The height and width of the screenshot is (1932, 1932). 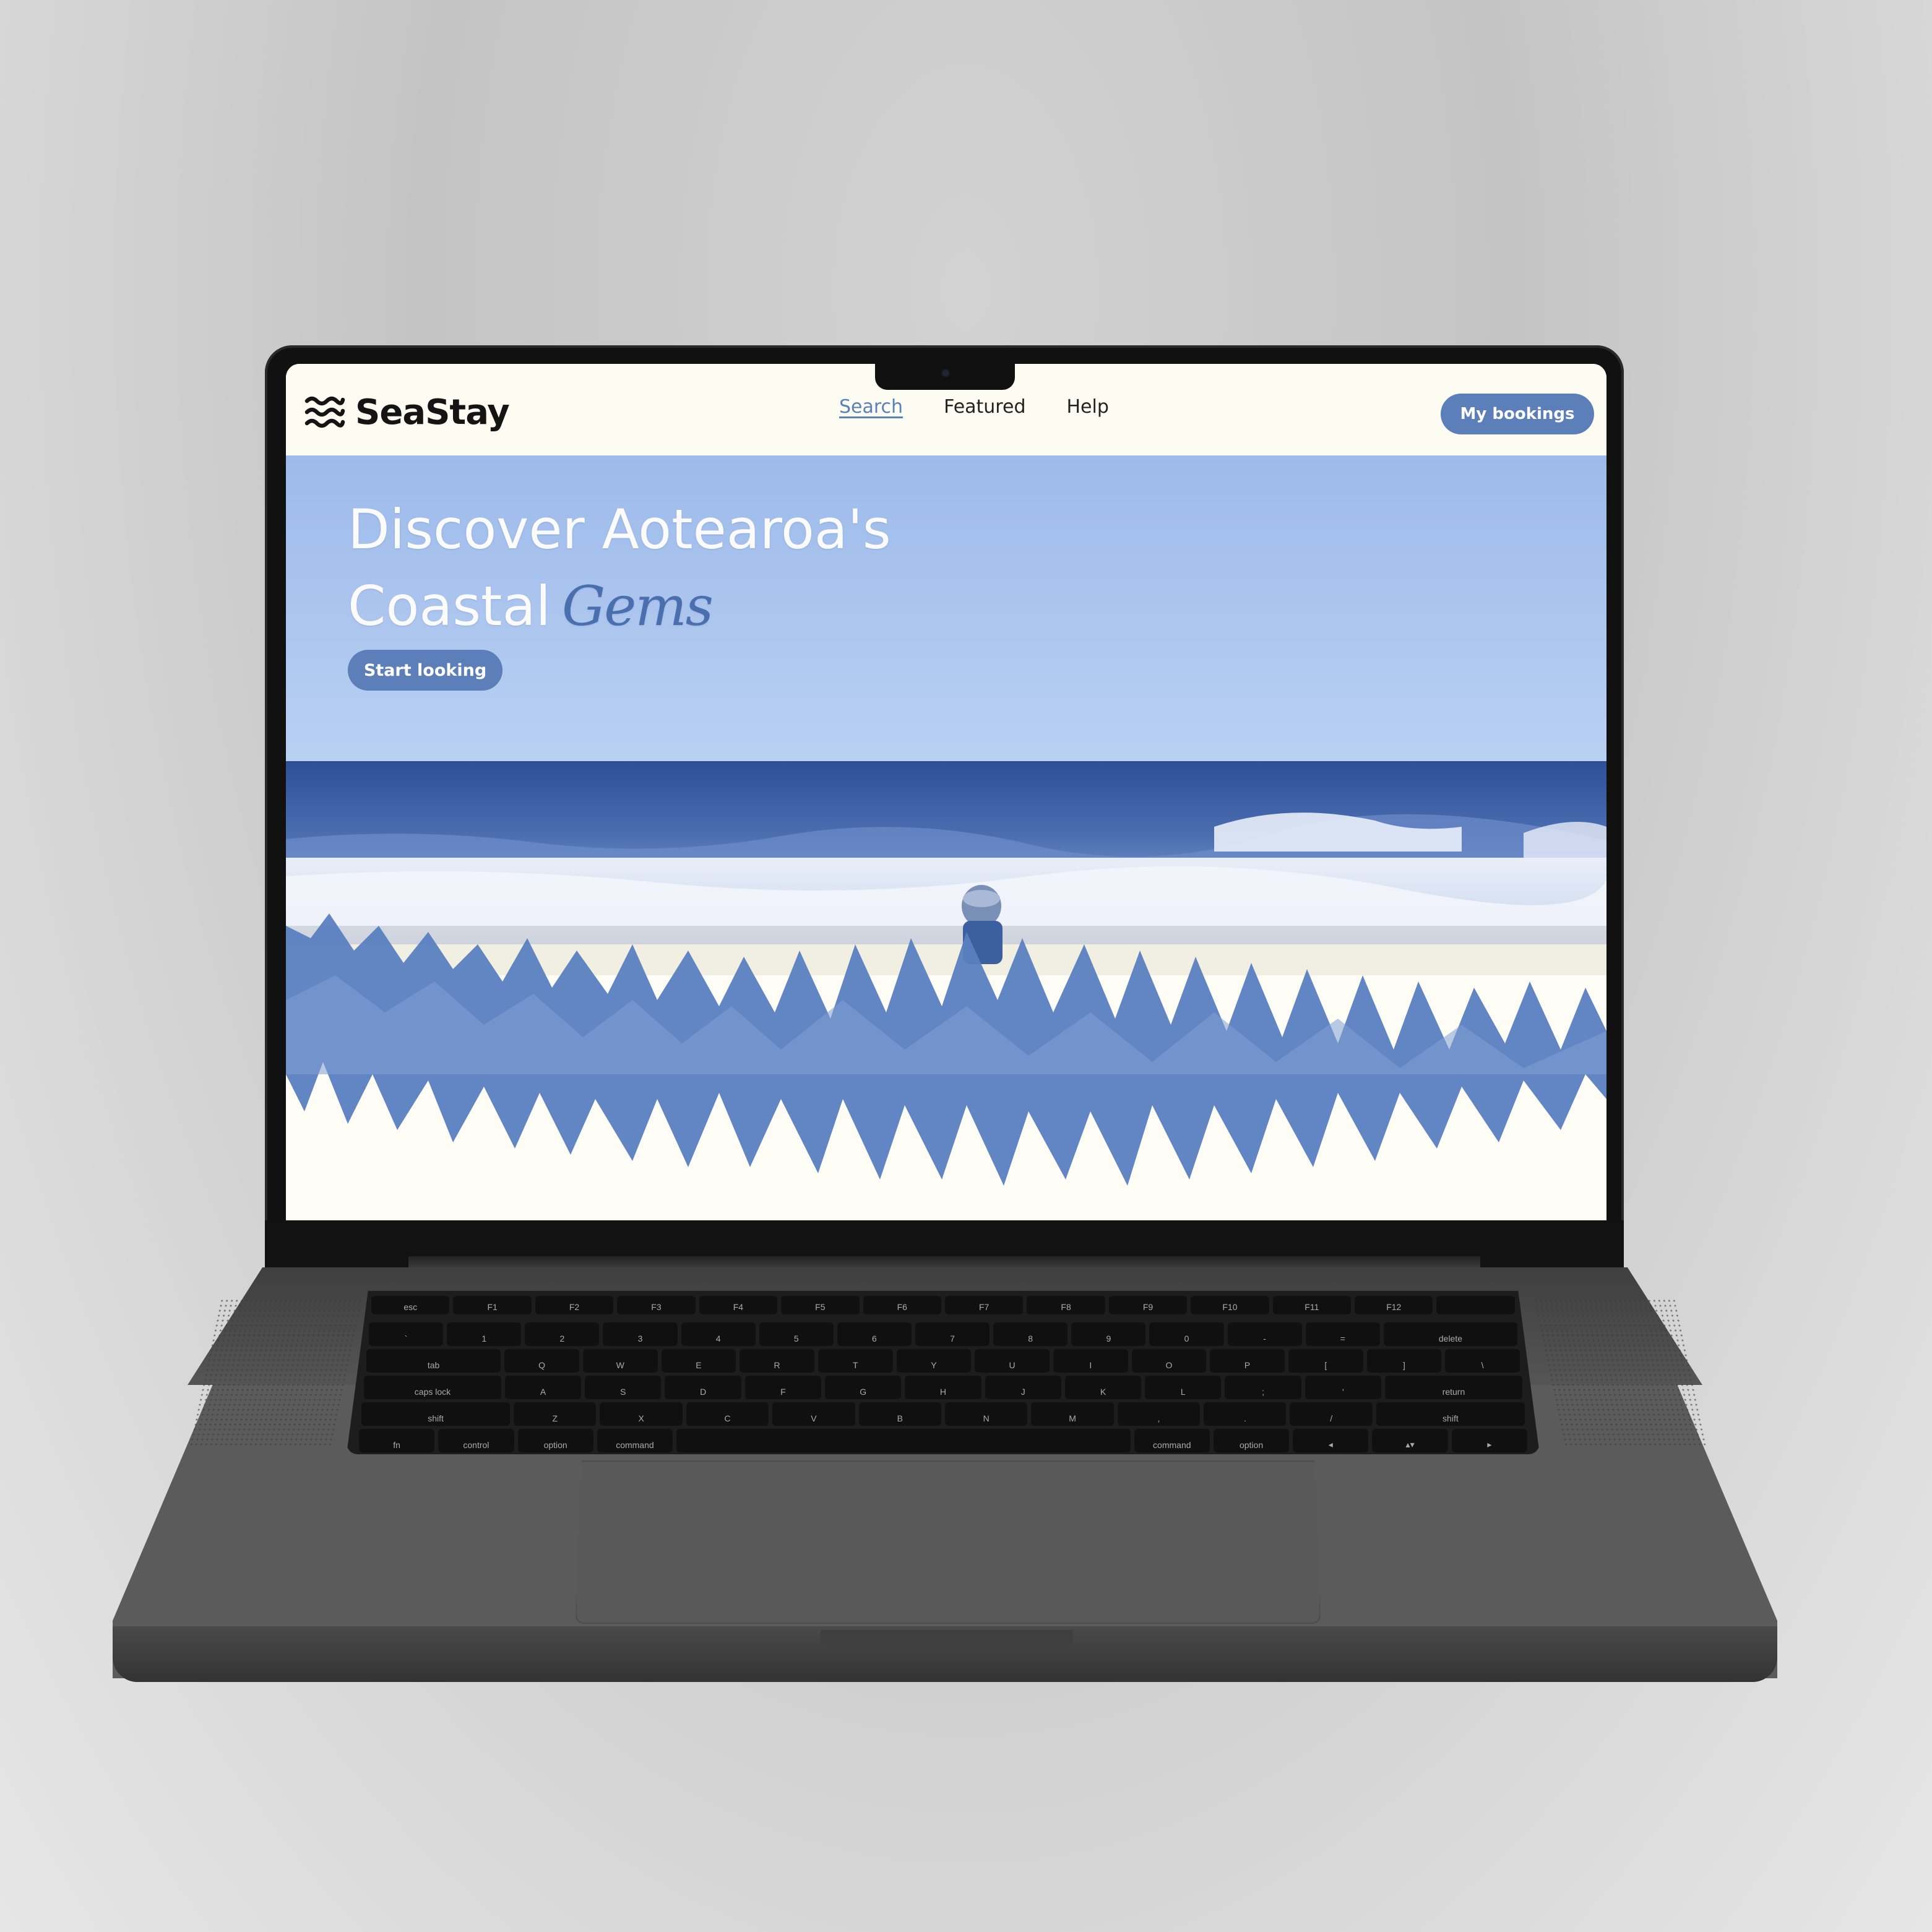 I want to click on keyboard-key: 7, so click(x=953, y=1334).